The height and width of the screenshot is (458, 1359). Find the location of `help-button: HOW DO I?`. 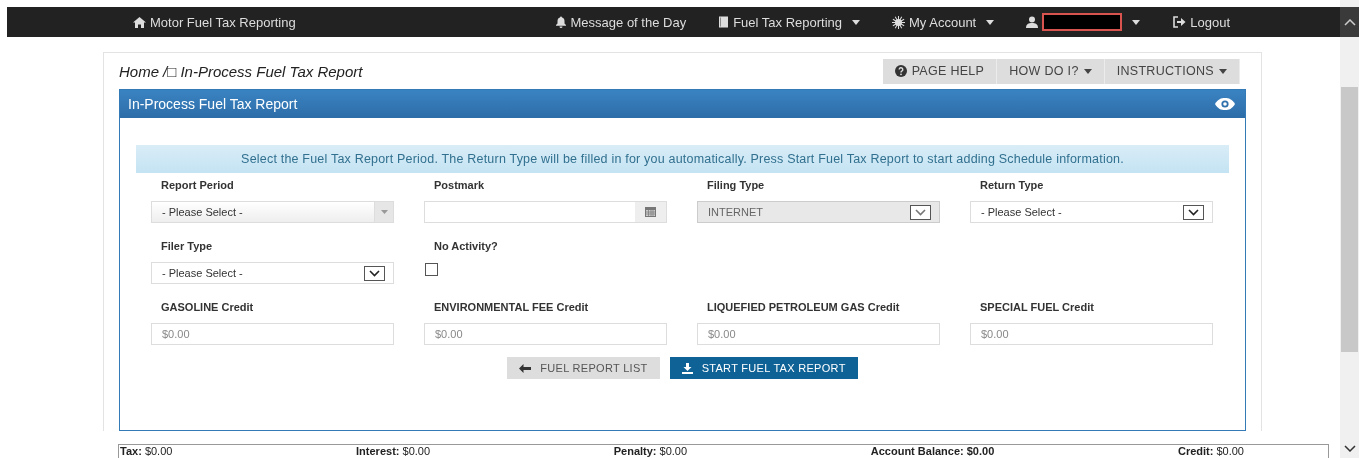

help-button: HOW DO I? is located at coordinates (1051, 71).